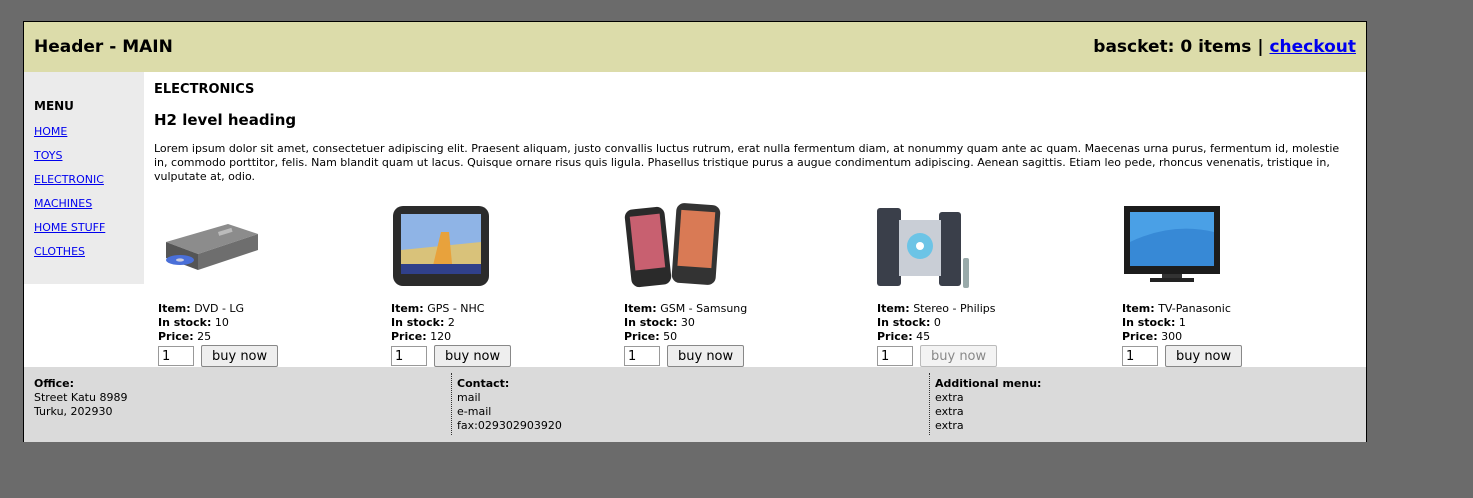 The width and height of the screenshot is (1473, 498). I want to click on menu-title: MENU, so click(54, 106).